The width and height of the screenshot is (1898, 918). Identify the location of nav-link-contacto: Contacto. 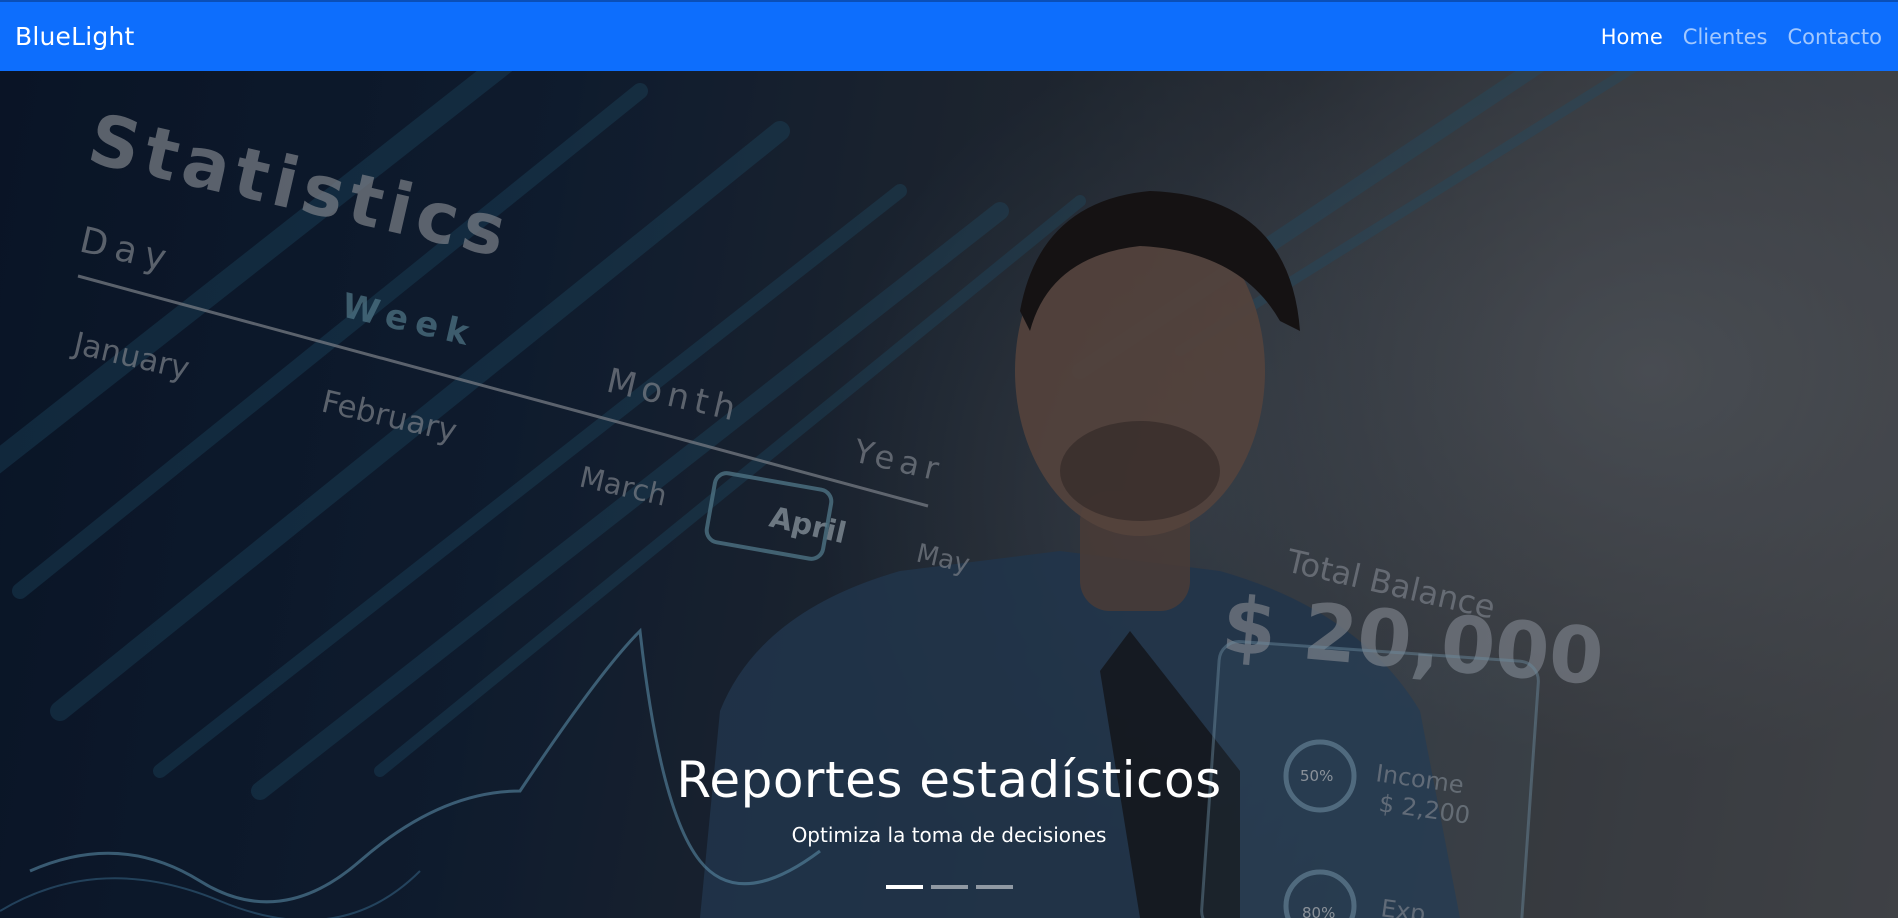
(1834, 37).